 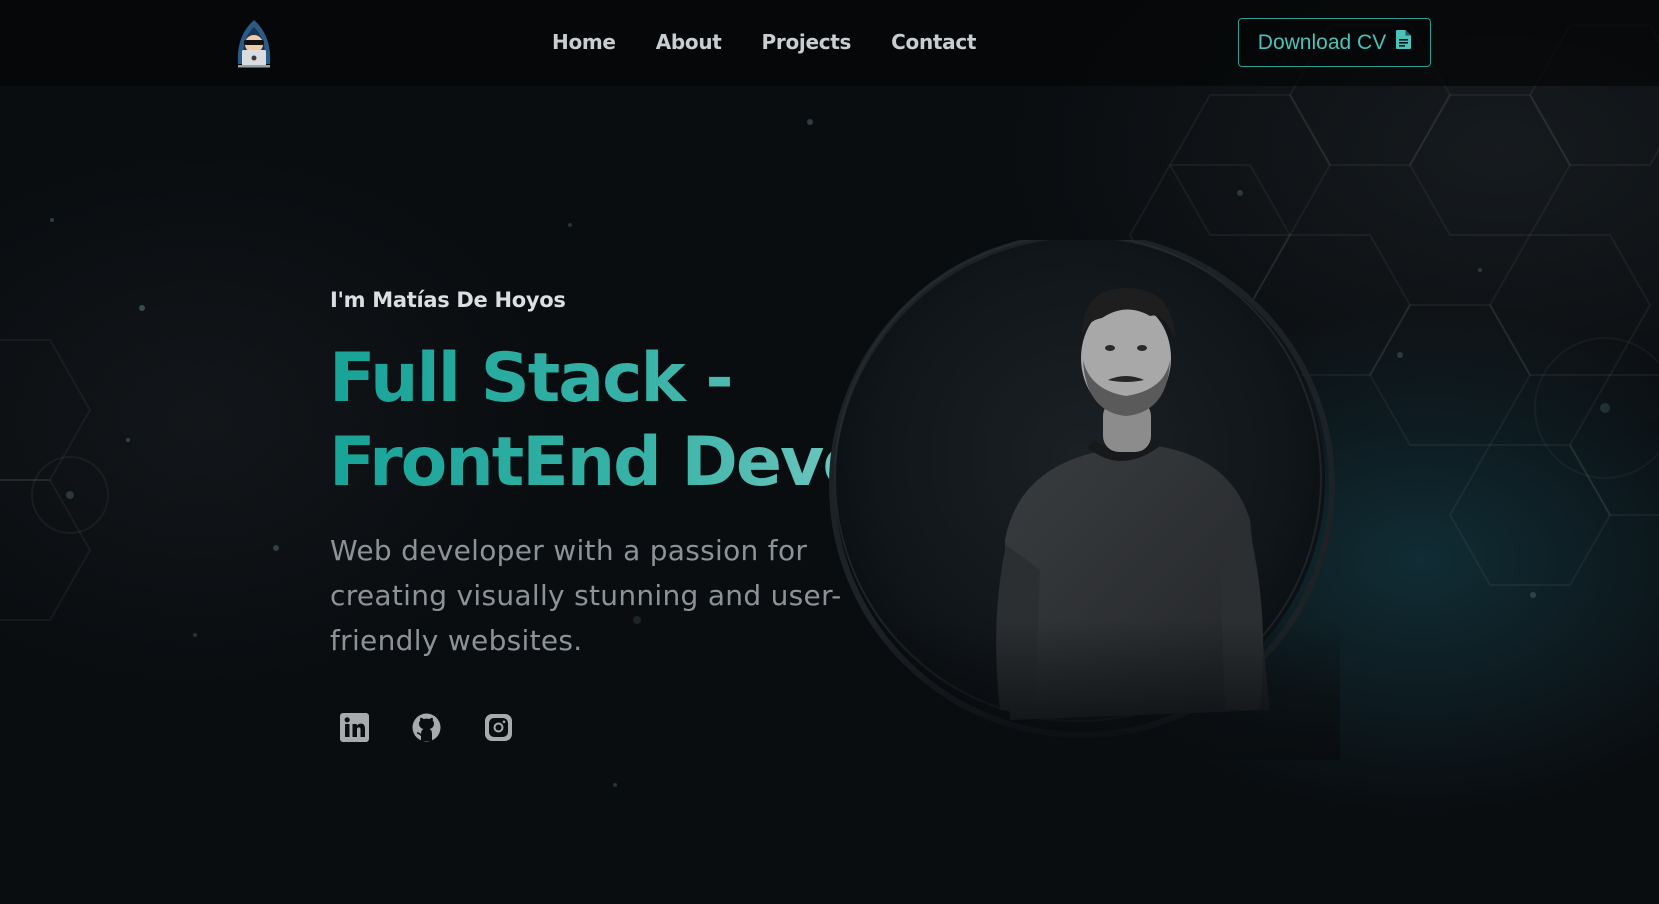 What do you see at coordinates (807, 42) in the screenshot?
I see `nav-link-projects: Projects` at bounding box center [807, 42].